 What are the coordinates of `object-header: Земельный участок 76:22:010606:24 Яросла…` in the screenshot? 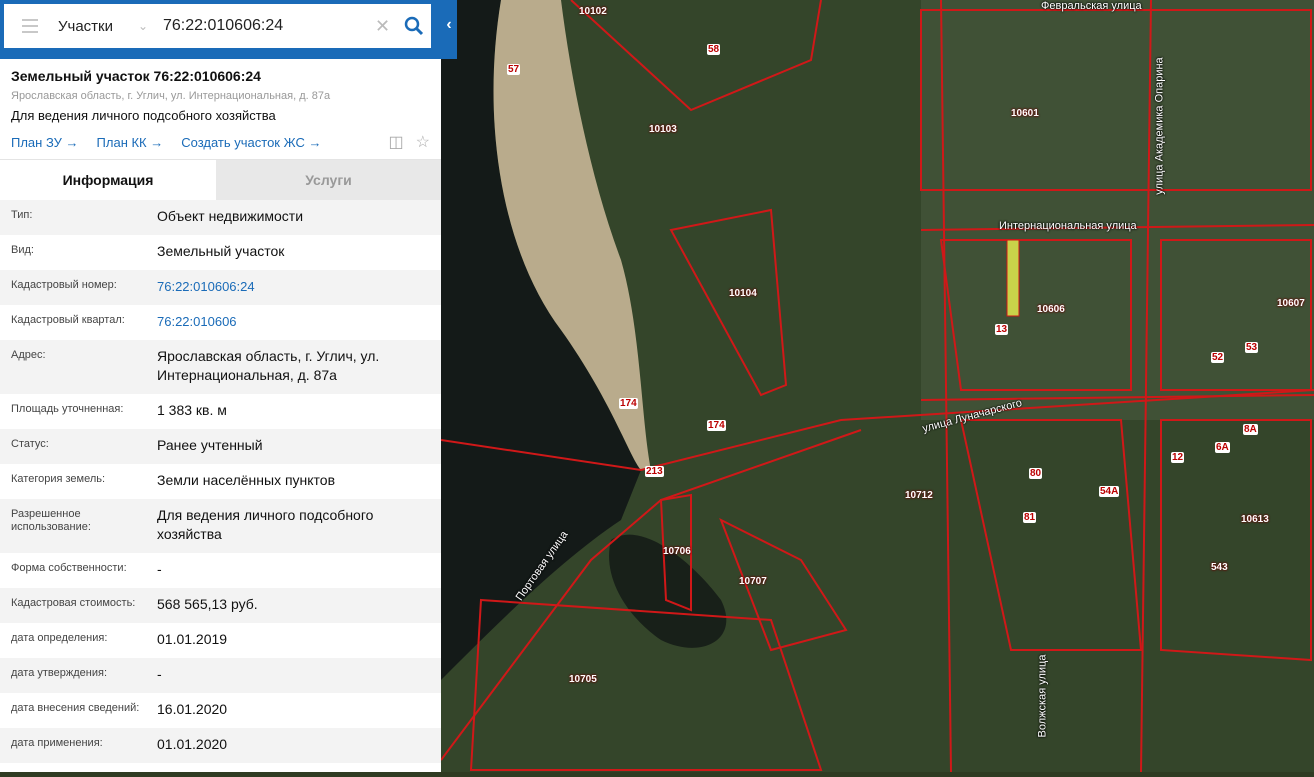 It's located at (220, 110).